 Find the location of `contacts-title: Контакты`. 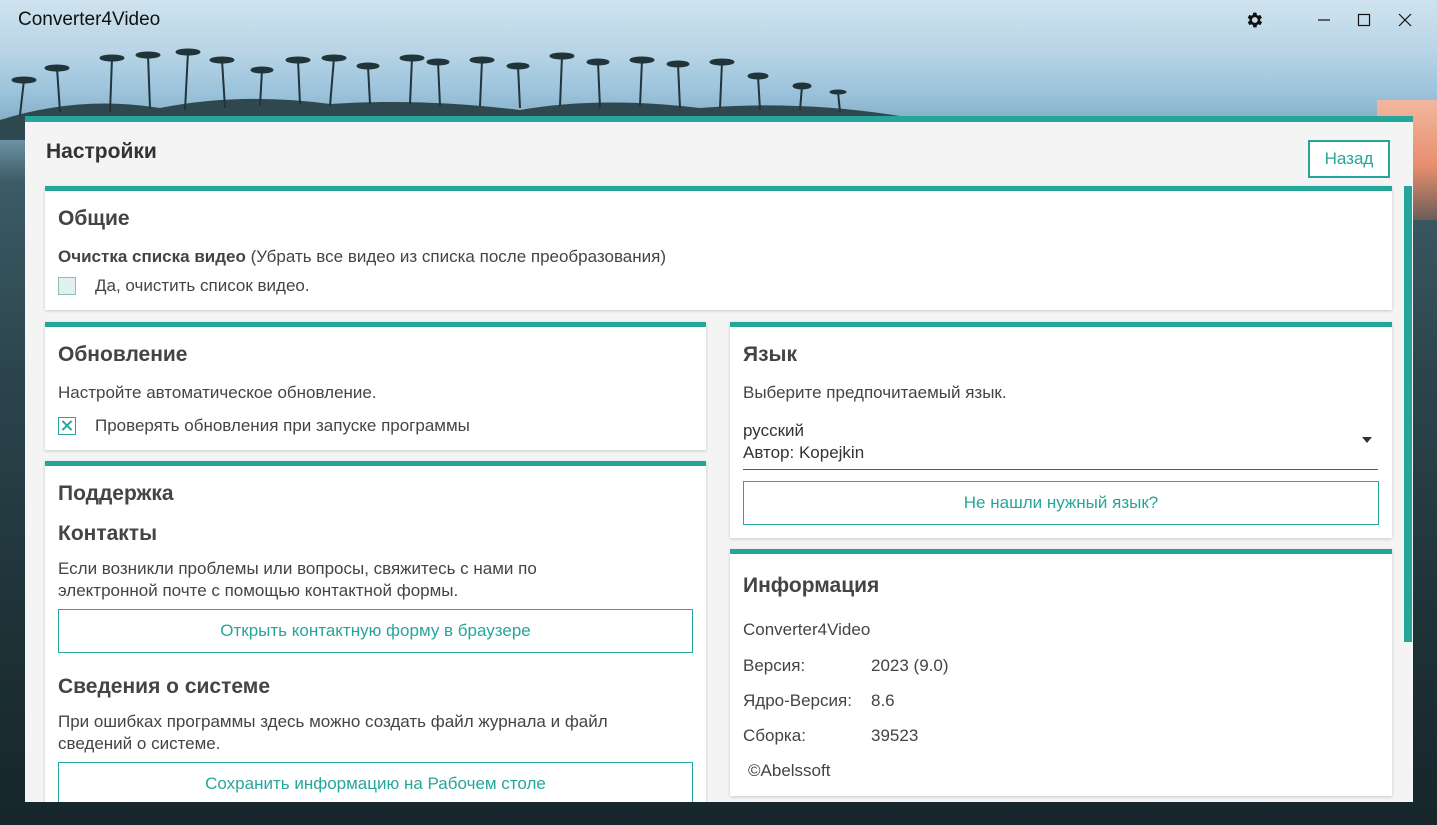

contacts-title: Контакты is located at coordinates (108, 533).